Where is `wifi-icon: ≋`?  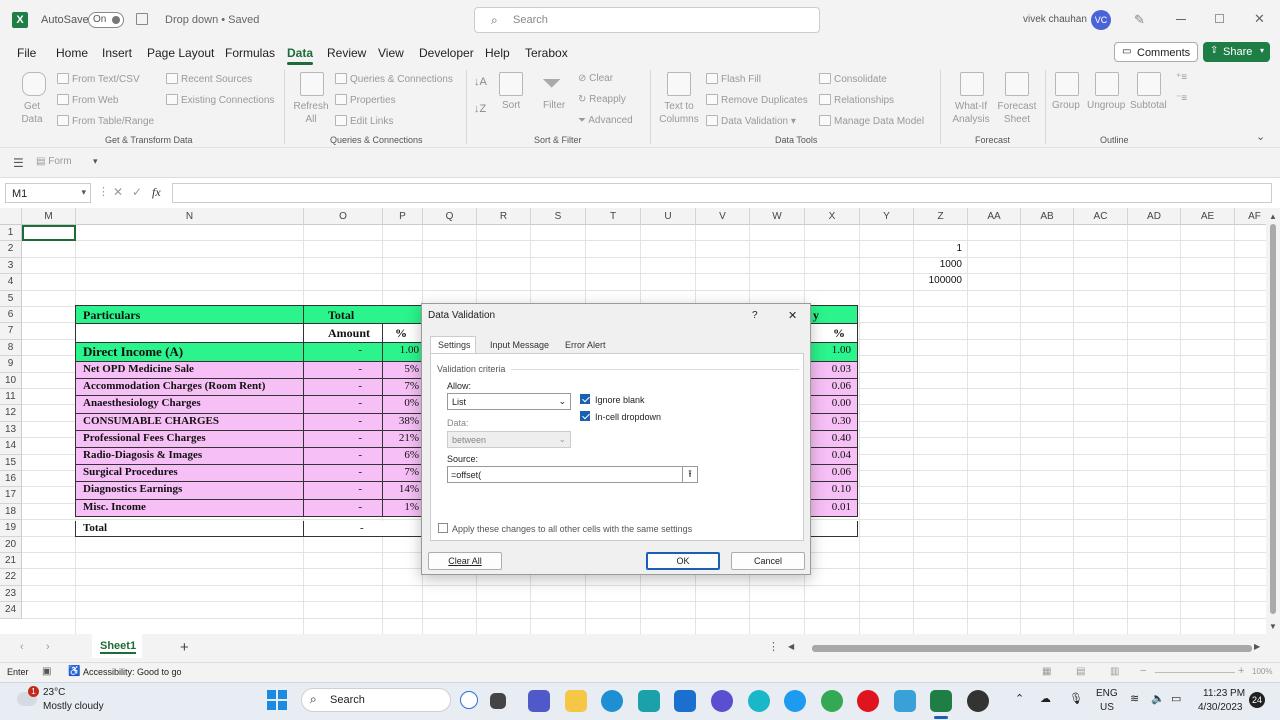
wifi-icon: ≋ is located at coordinates (1134, 698).